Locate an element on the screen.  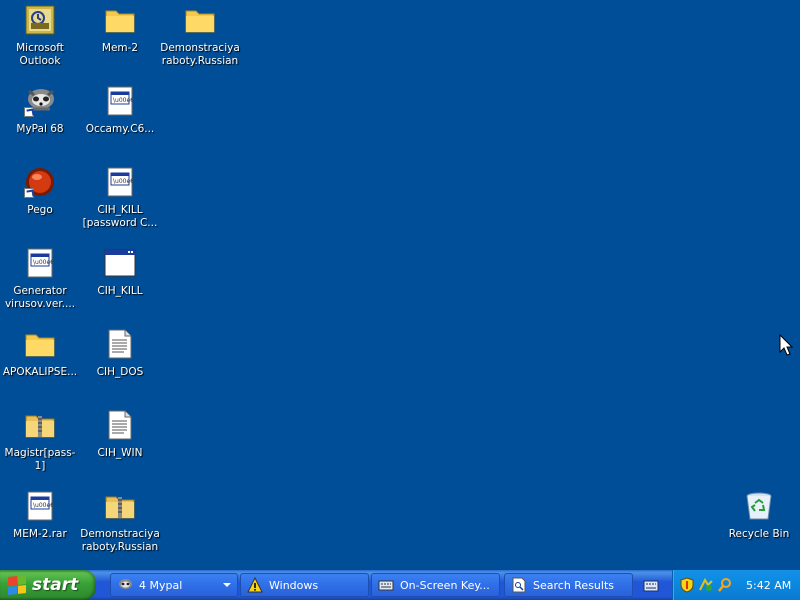
start-button: start is located at coordinates (48, 585).